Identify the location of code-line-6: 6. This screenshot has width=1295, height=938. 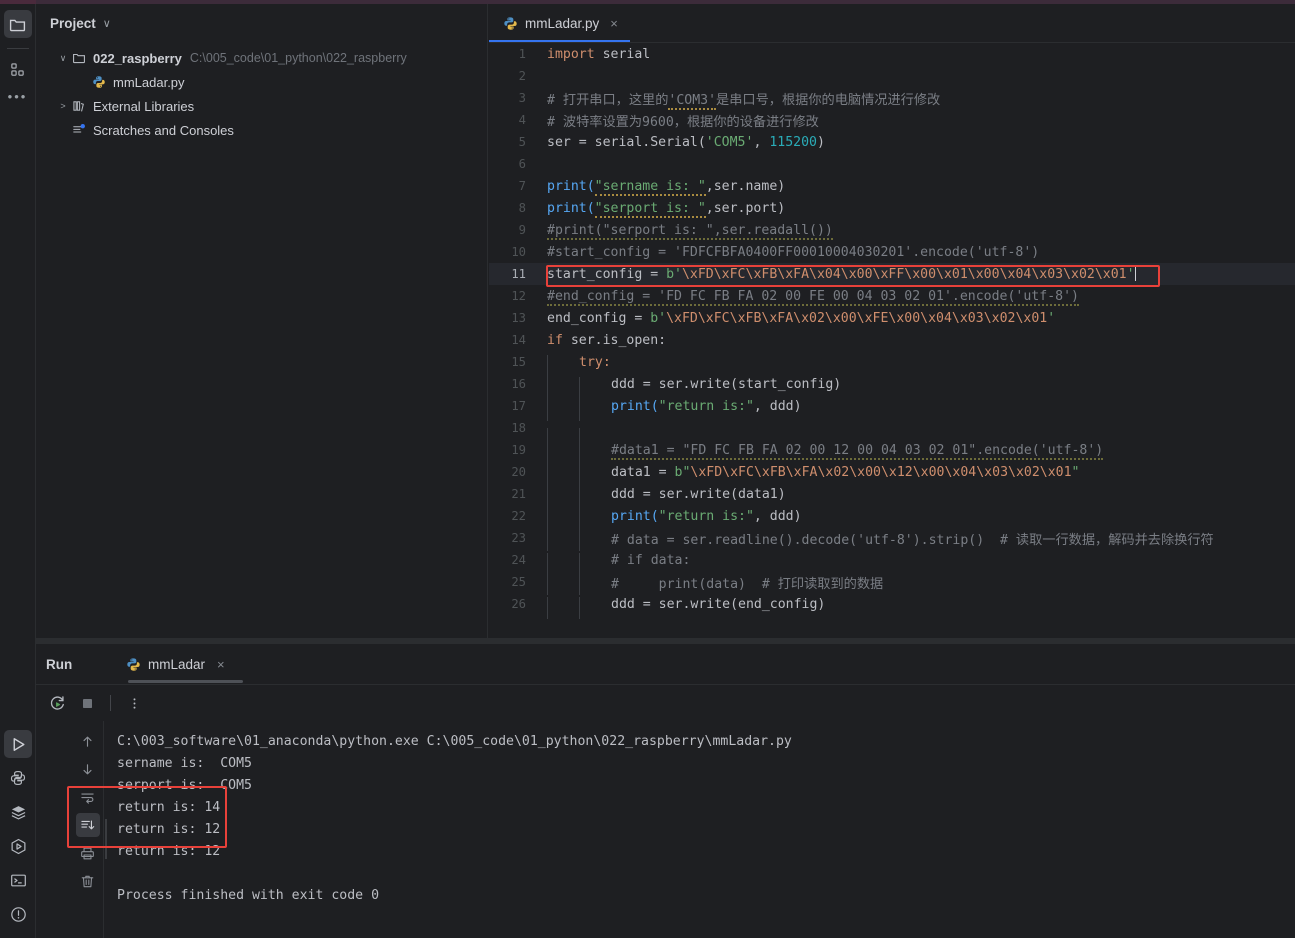
(892, 164).